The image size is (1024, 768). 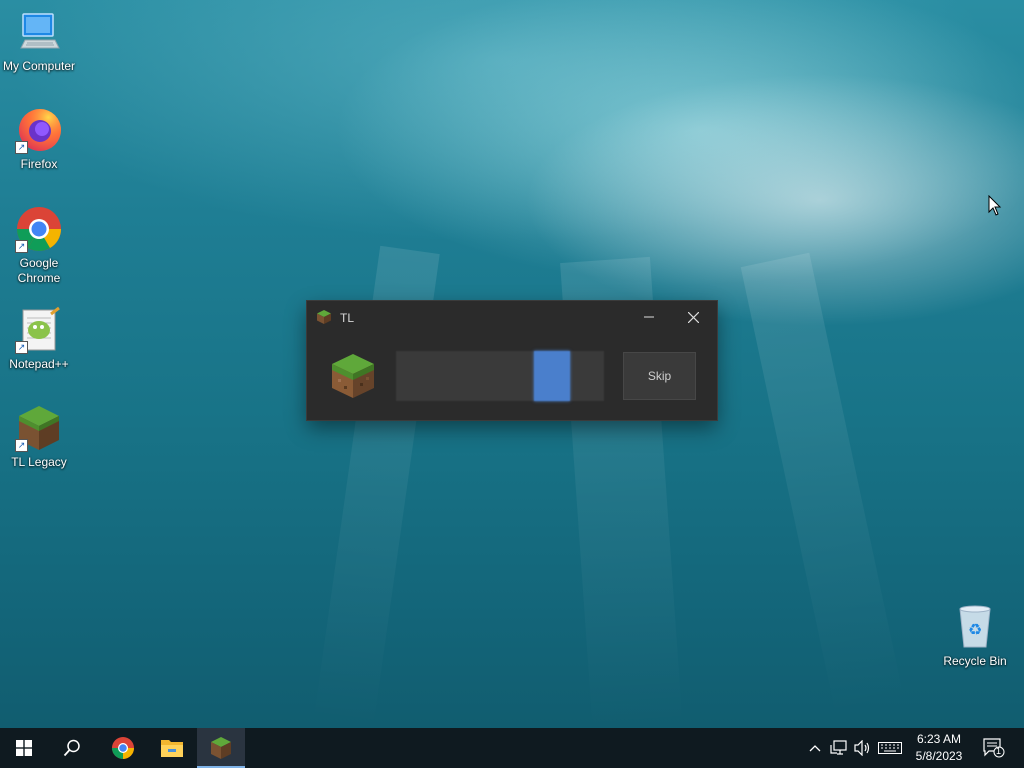 What do you see at coordinates (939, 739) in the screenshot?
I see `clock-time: 6:23 AM` at bounding box center [939, 739].